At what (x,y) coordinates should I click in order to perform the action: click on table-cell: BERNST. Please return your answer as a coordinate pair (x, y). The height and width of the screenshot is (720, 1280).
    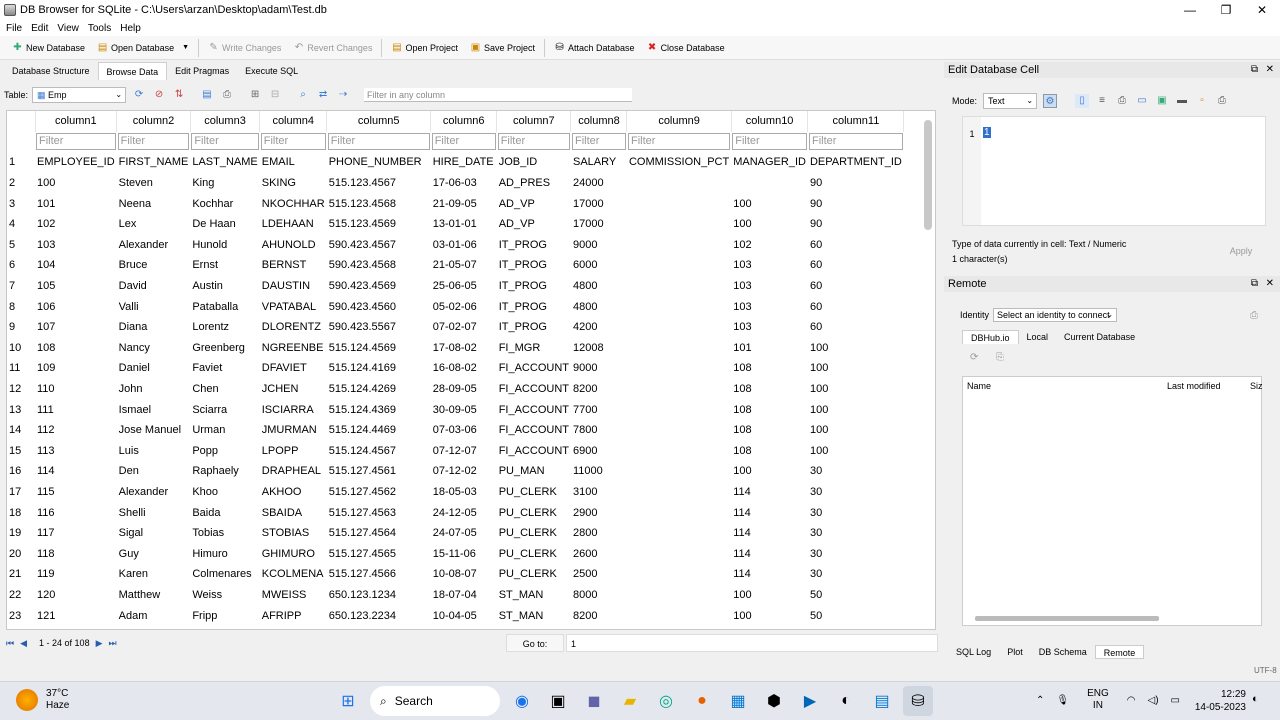
    Looking at the image, I should click on (293, 265).